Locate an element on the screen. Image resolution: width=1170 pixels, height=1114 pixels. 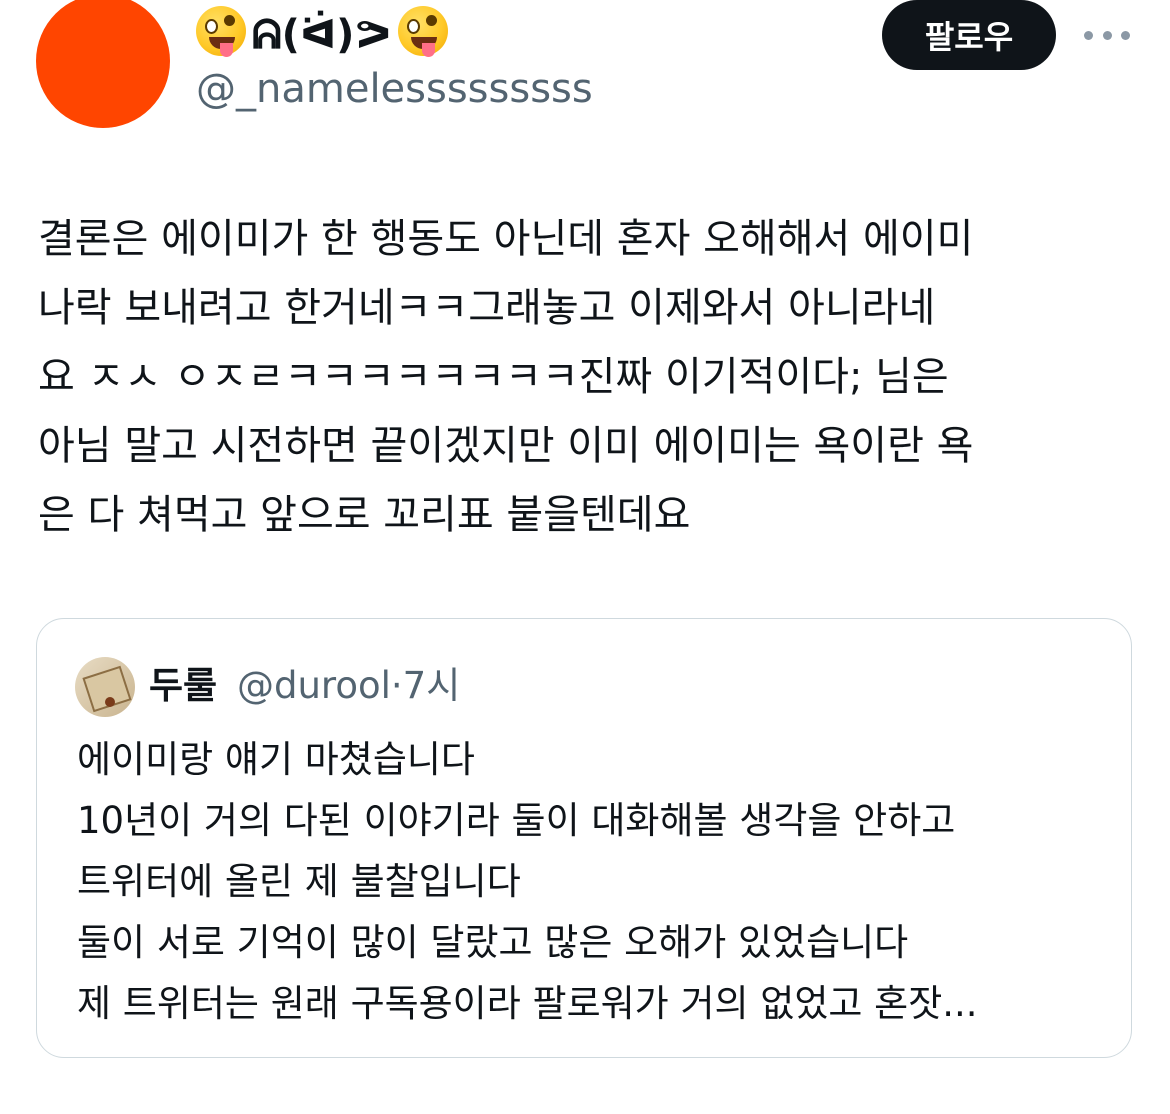
quote-meta: @durool·7시 is located at coordinates (348, 686).